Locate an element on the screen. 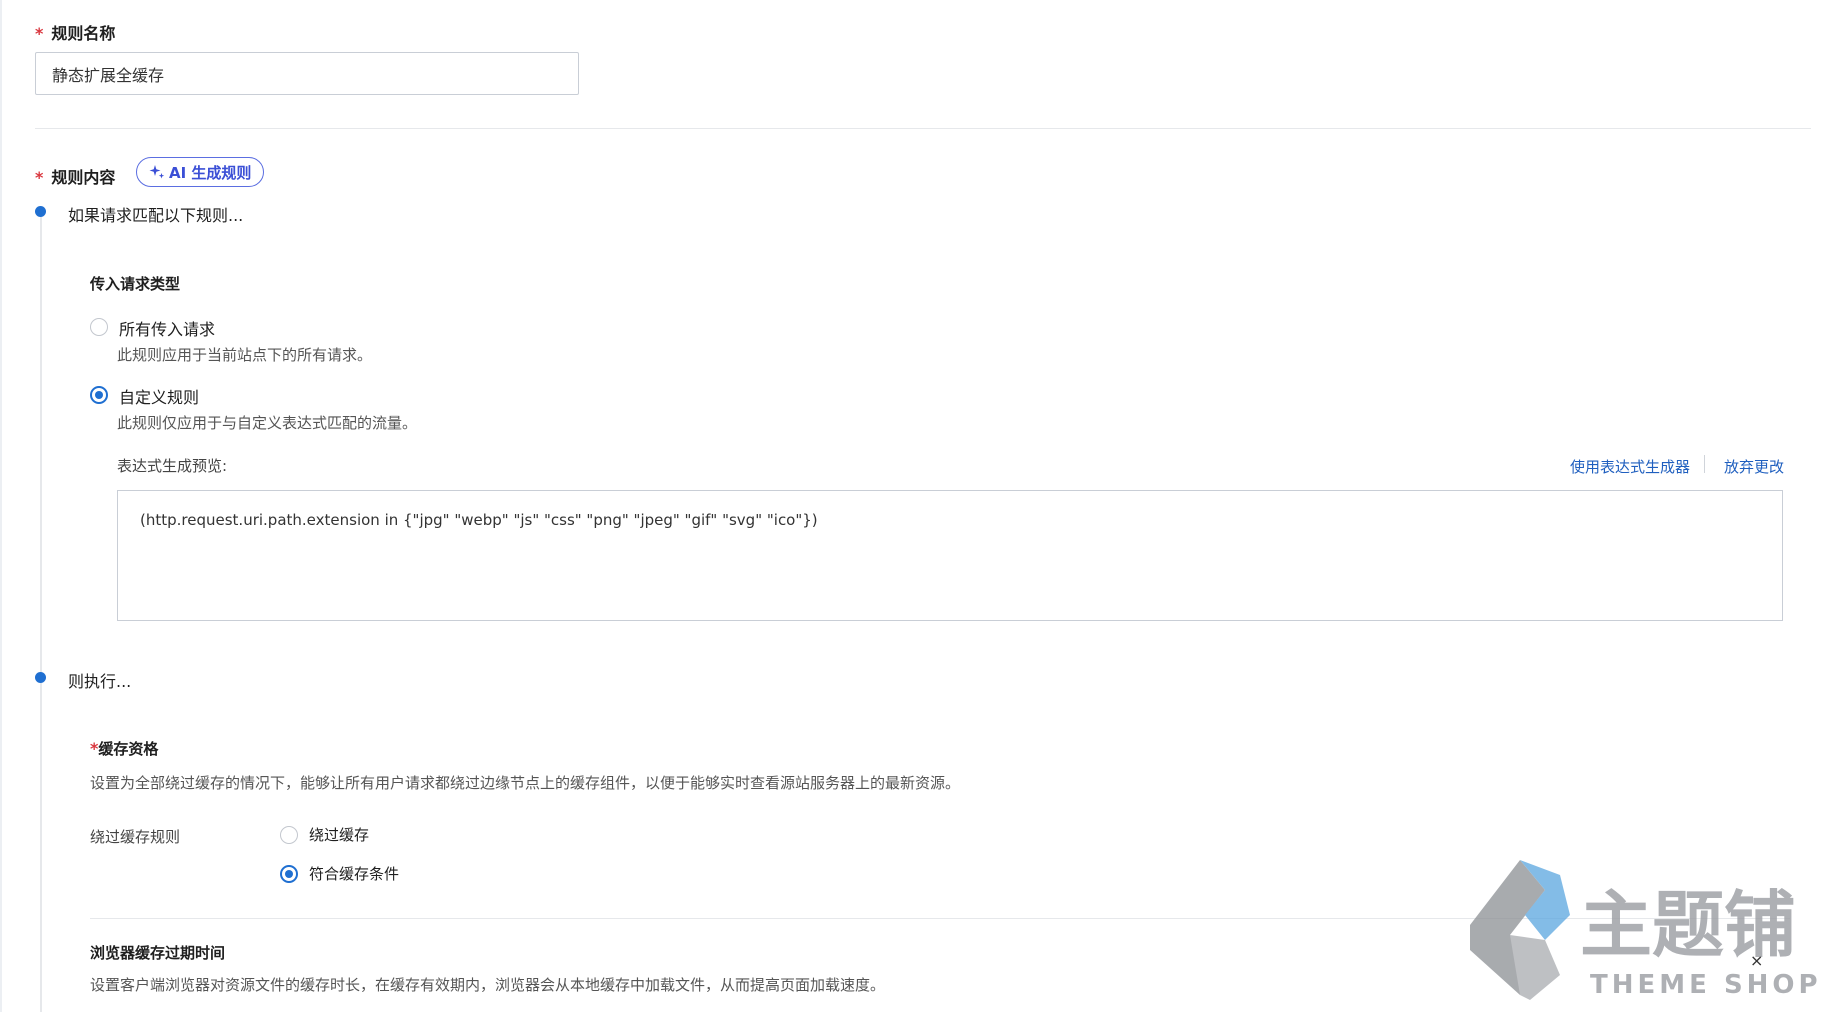 The width and height of the screenshot is (1830, 1012). radio-bypass-cache is located at coordinates (289, 835).